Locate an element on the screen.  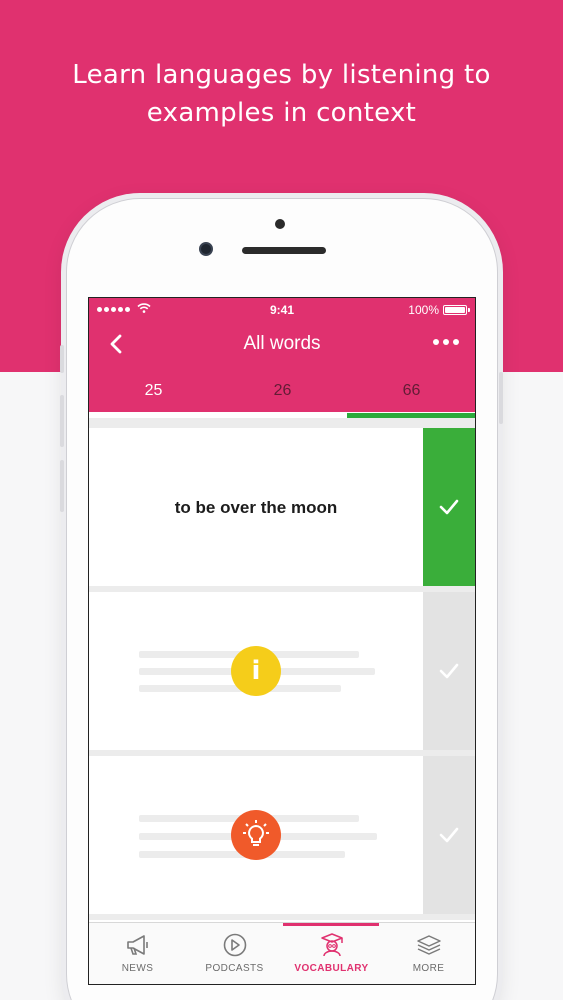
tab-vocabulary: VOCABULARY is located at coordinates (331, 953).